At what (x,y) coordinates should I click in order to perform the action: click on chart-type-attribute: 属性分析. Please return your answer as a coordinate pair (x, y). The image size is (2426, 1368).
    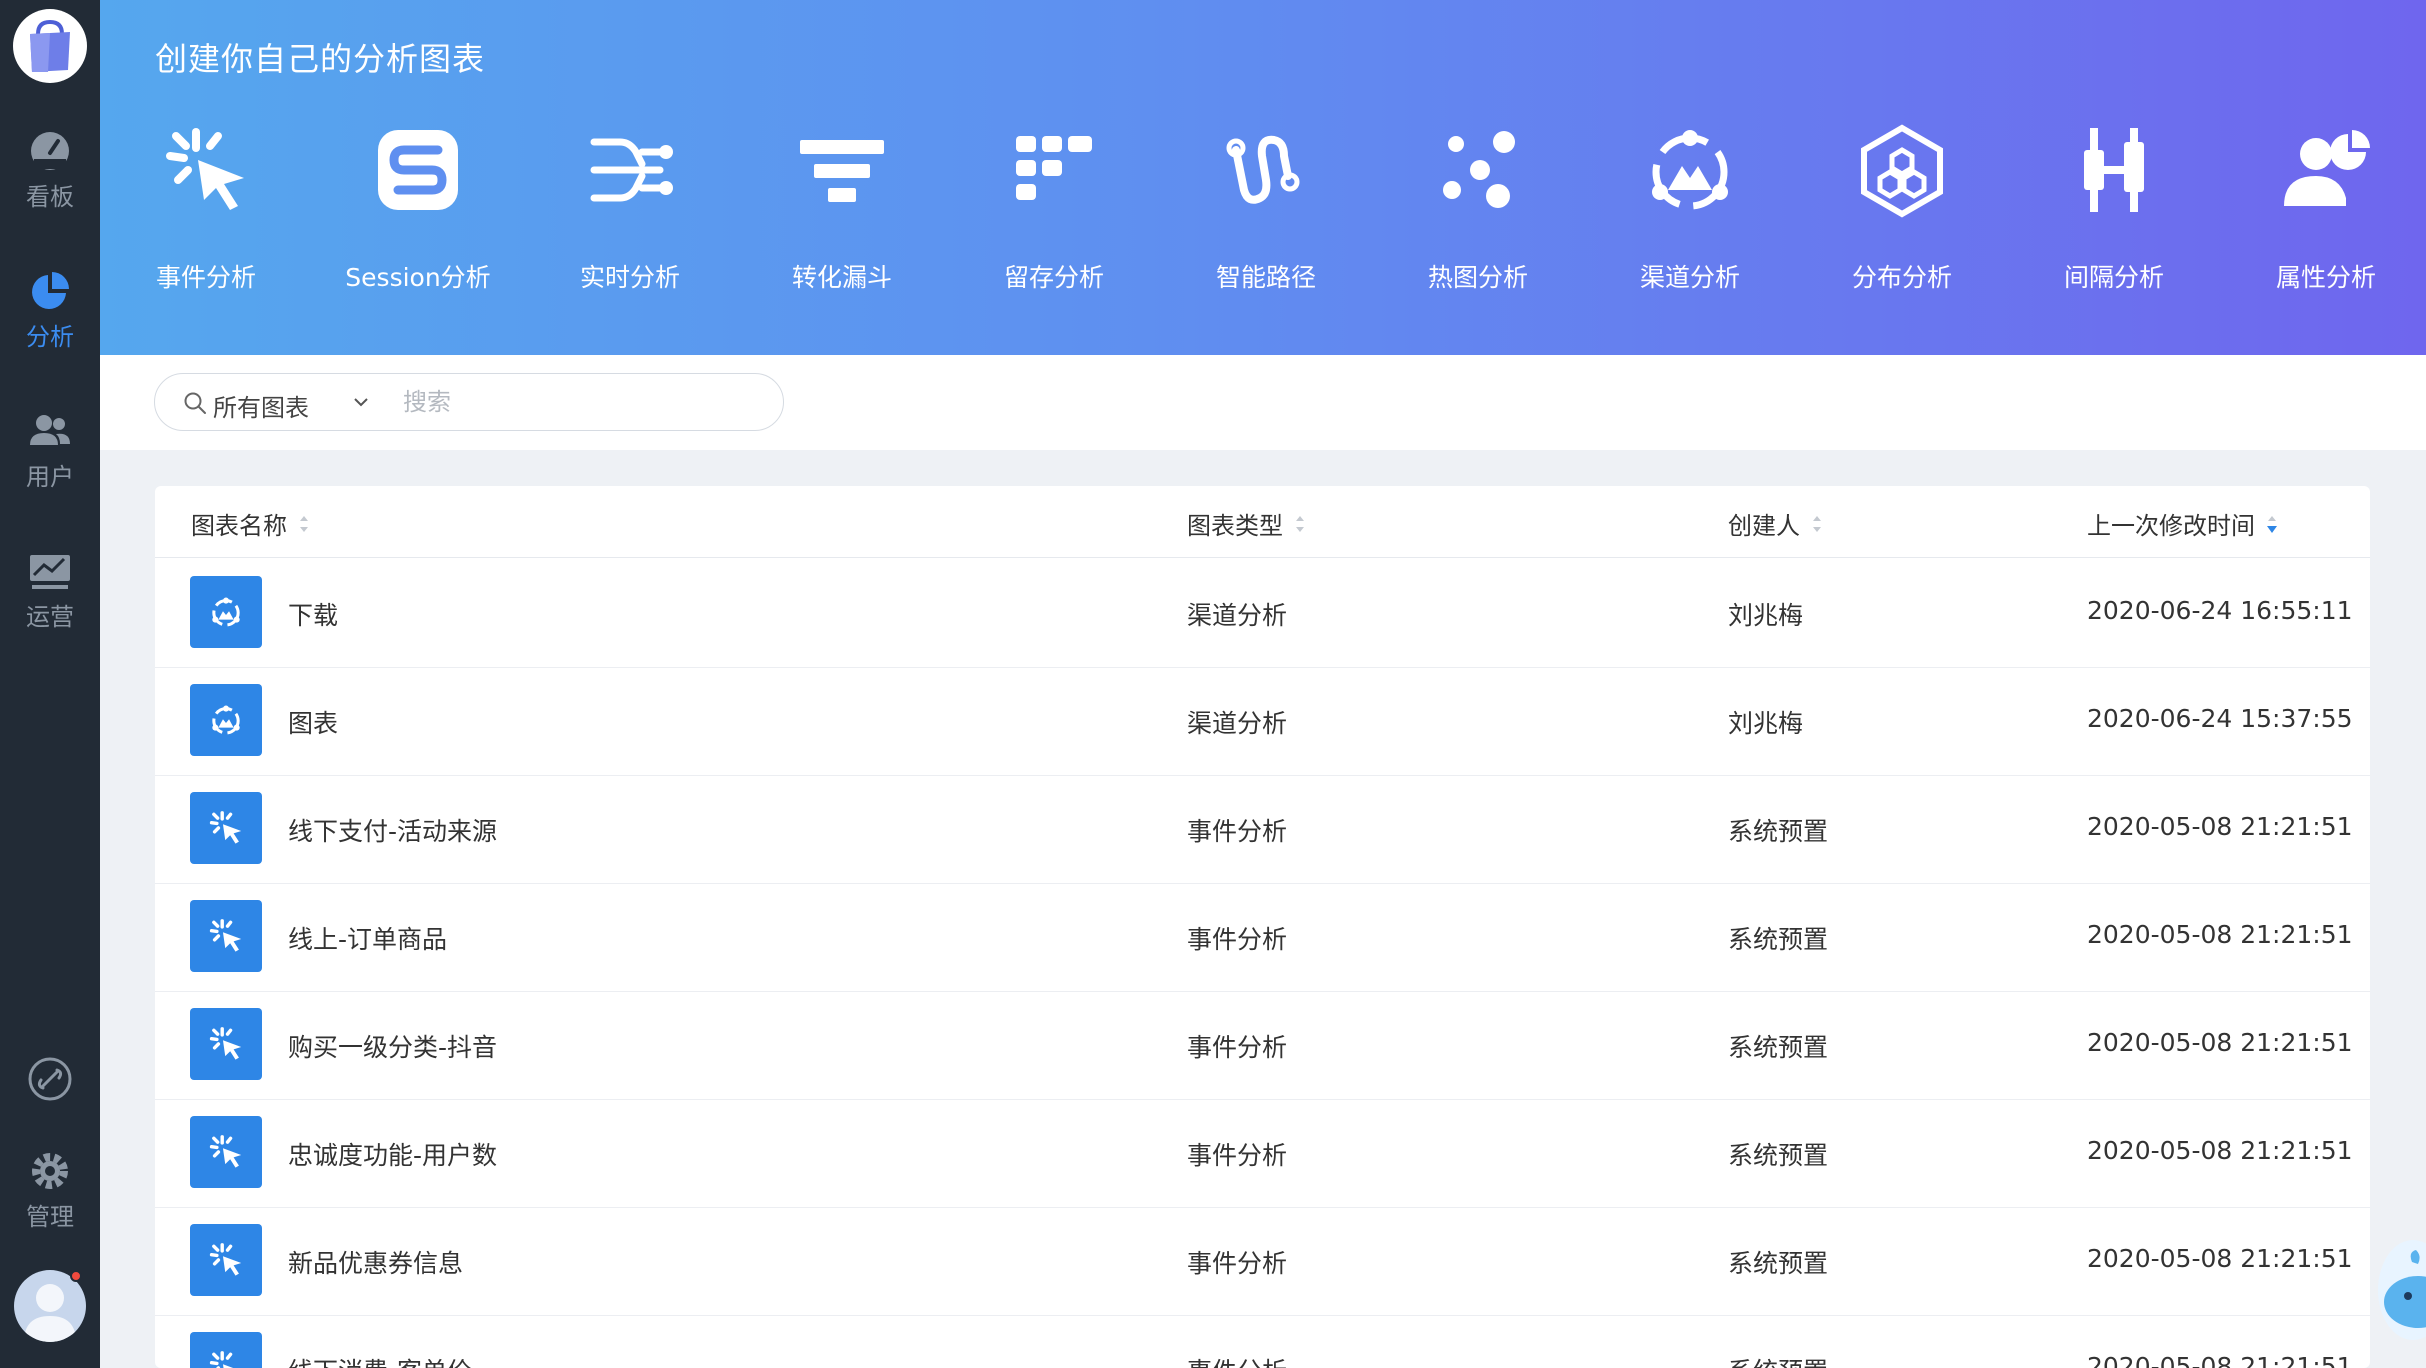
    Looking at the image, I should click on (2326, 207).